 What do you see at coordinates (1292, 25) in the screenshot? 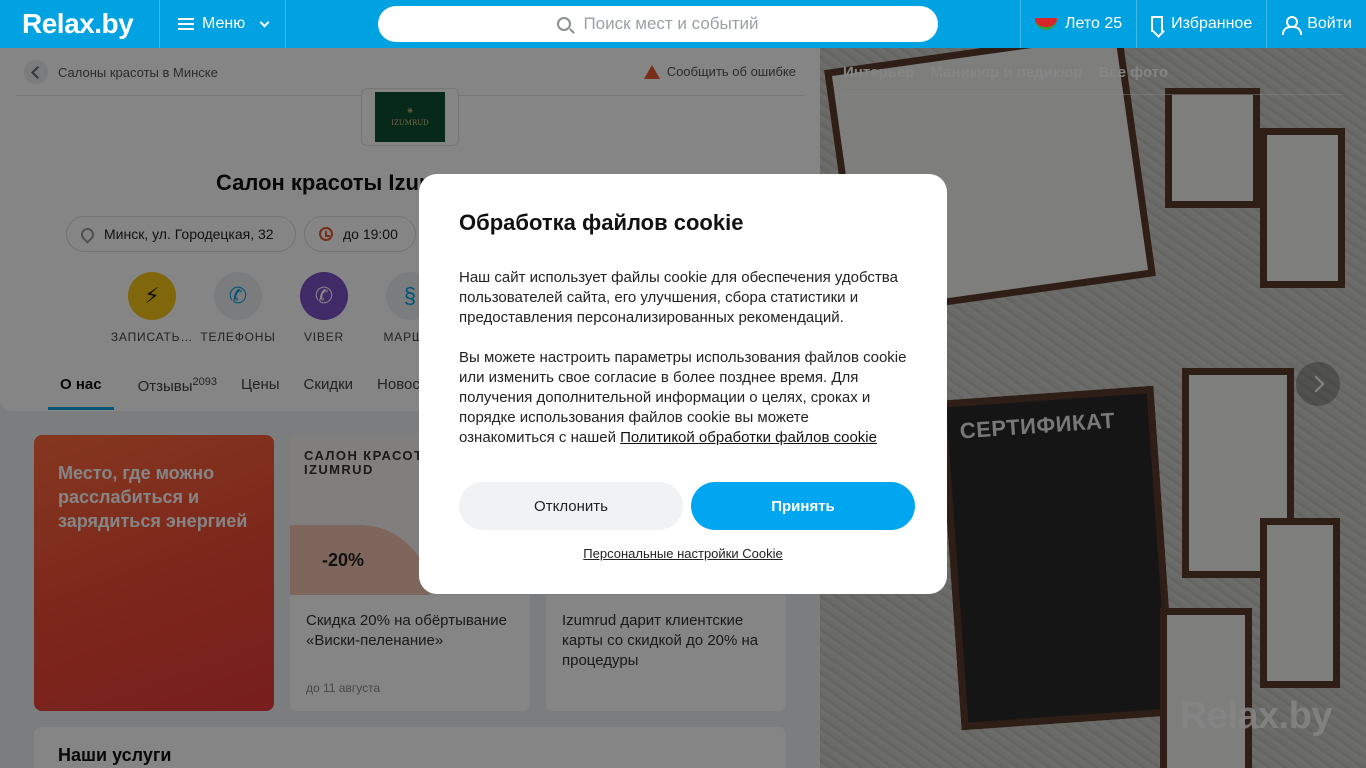
I see `user-icon` at bounding box center [1292, 25].